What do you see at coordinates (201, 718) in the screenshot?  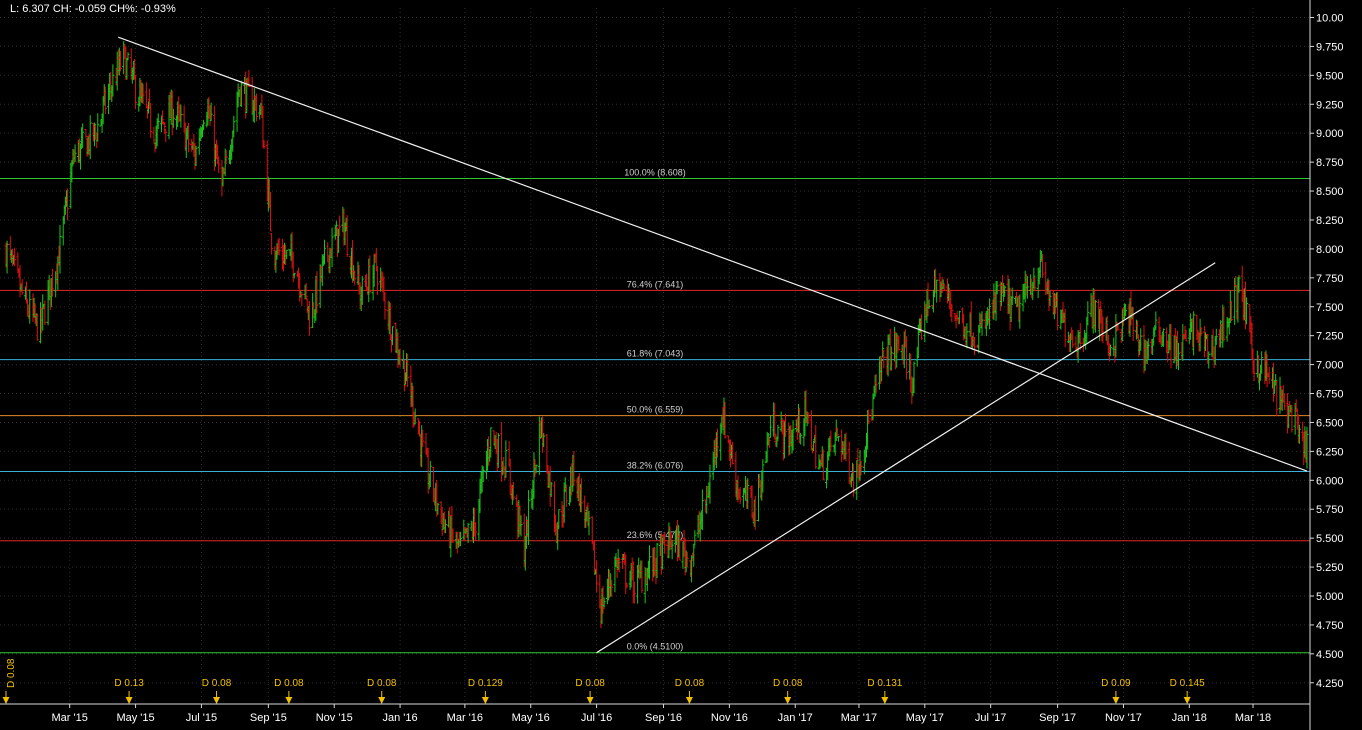 I see `x-tick-label: Jul '15` at bounding box center [201, 718].